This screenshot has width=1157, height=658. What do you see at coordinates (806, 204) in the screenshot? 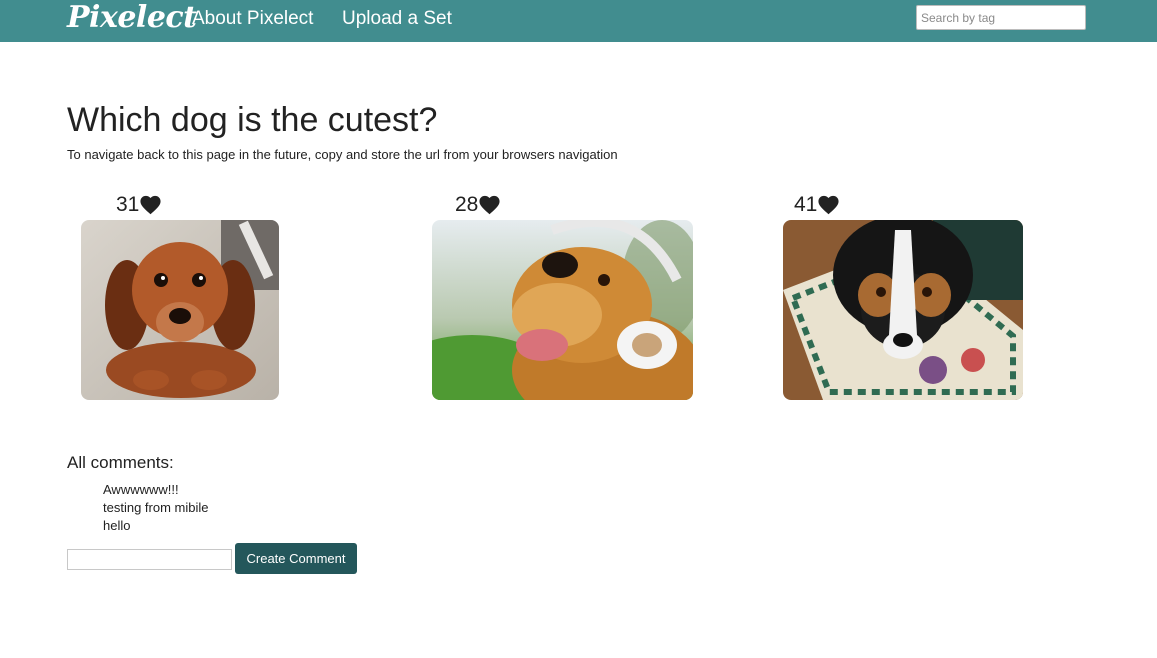
I see `vote-count-label: 41` at bounding box center [806, 204].